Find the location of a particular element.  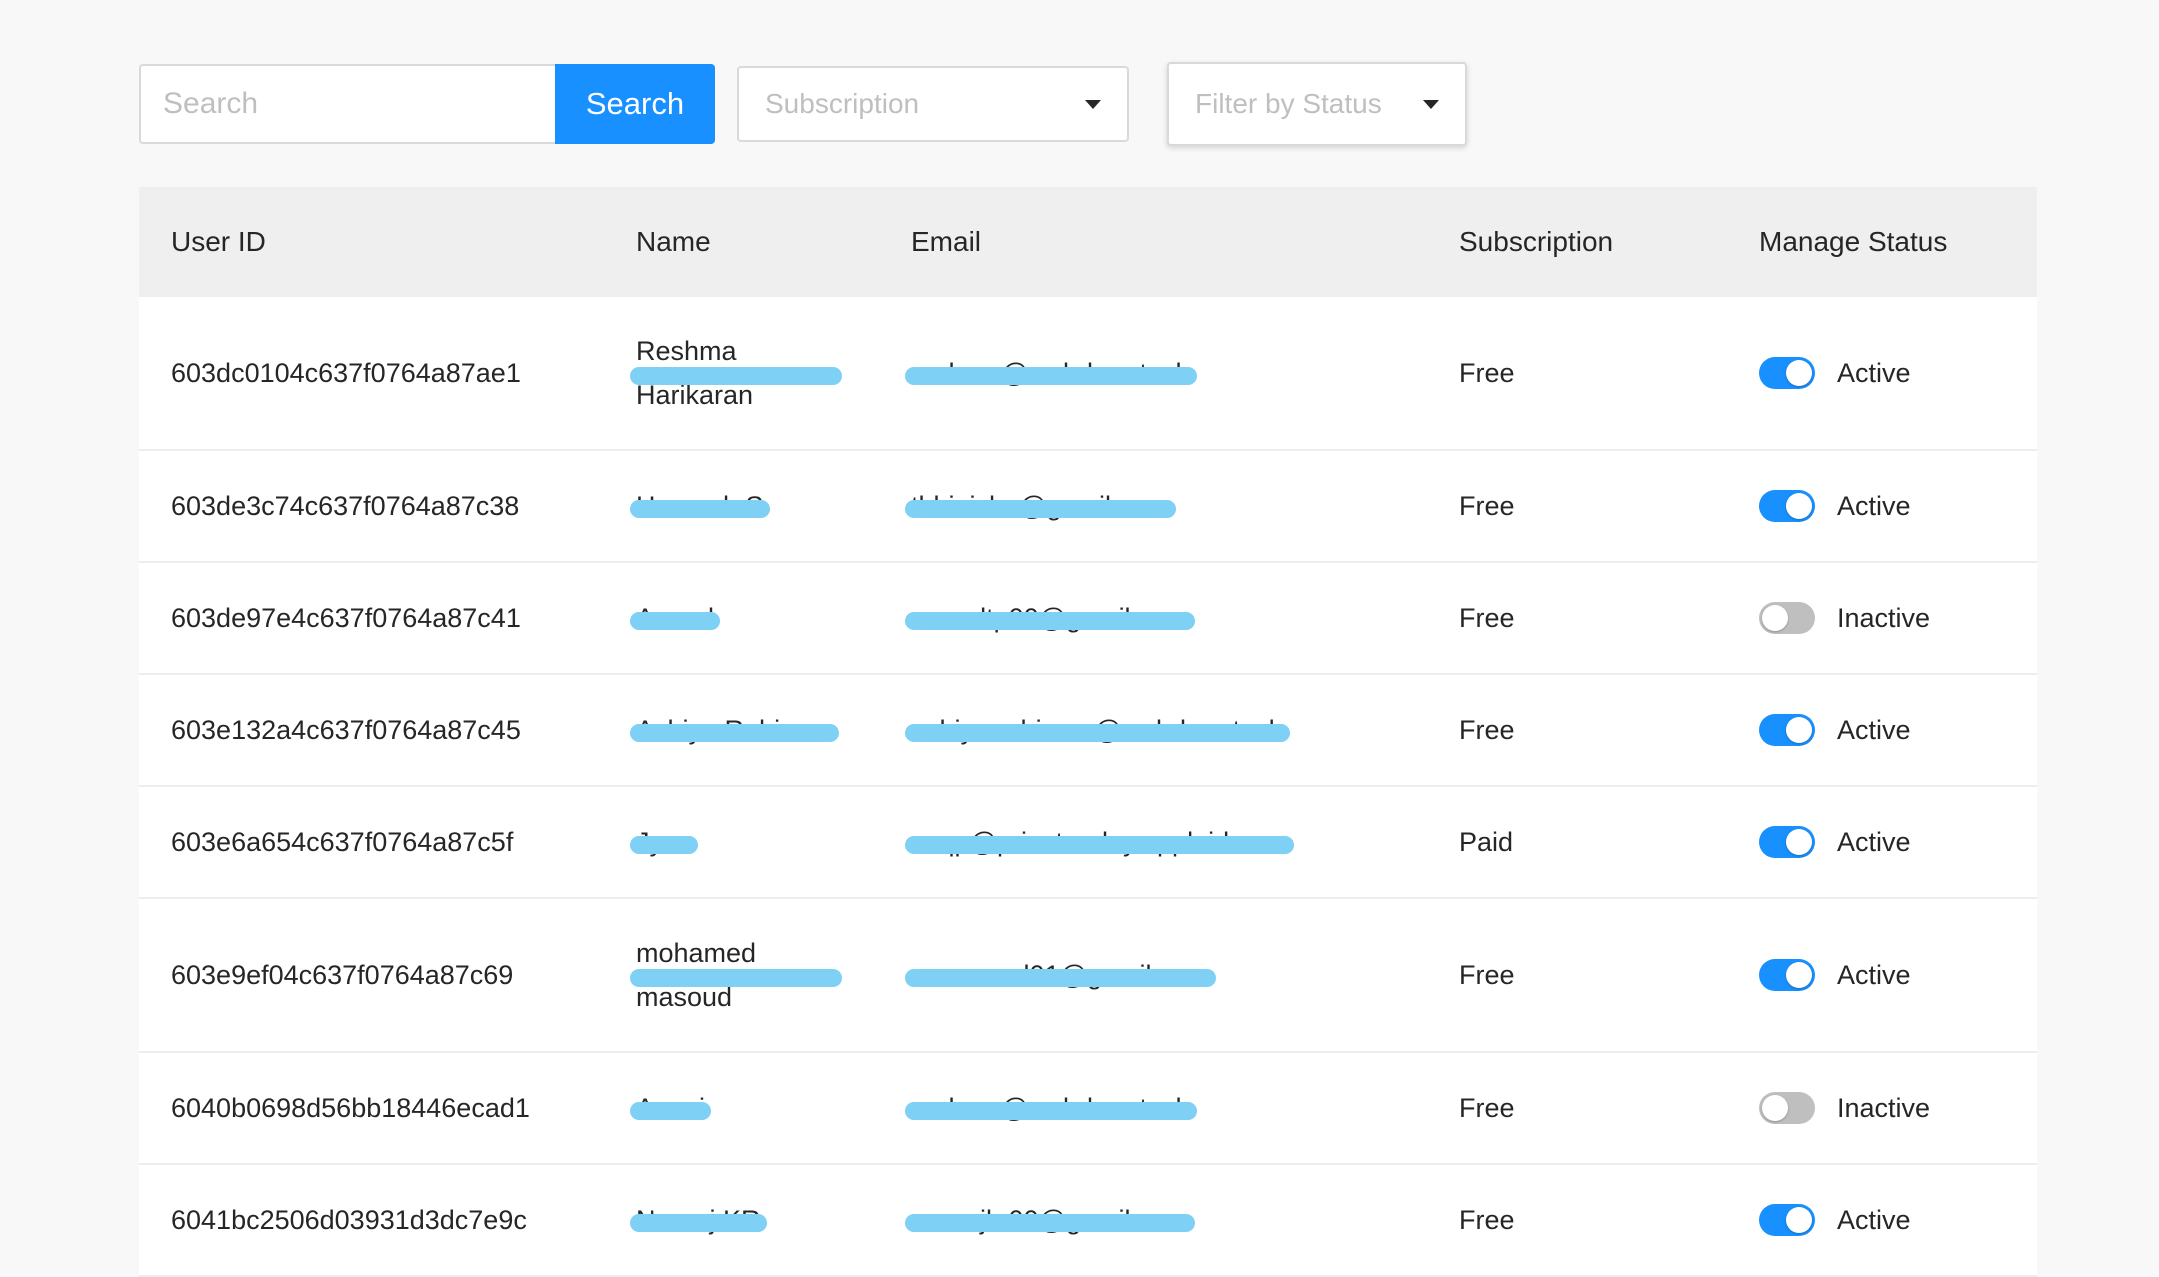

redacted-email: voqp@privaterelay.appleid.com is located at coordinates (1099, 842).